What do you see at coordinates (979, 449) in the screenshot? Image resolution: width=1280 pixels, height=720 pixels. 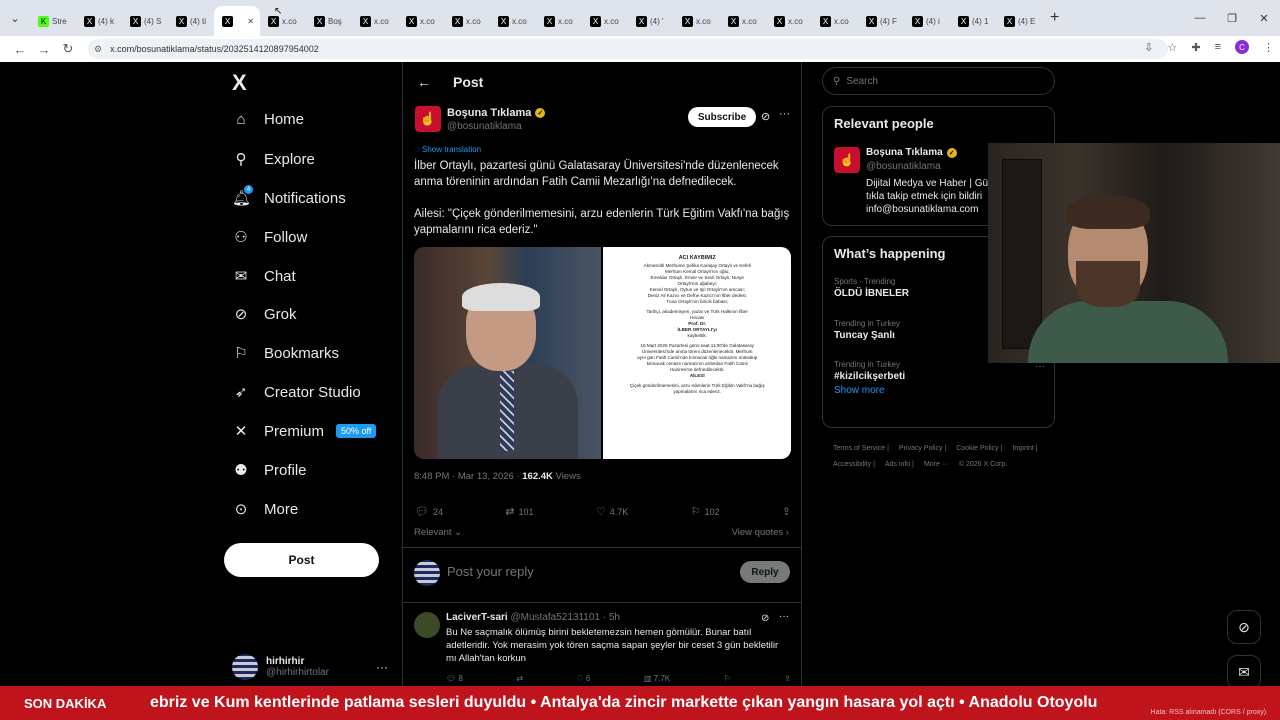 I see `footer-link: Cookie Policy |` at bounding box center [979, 449].